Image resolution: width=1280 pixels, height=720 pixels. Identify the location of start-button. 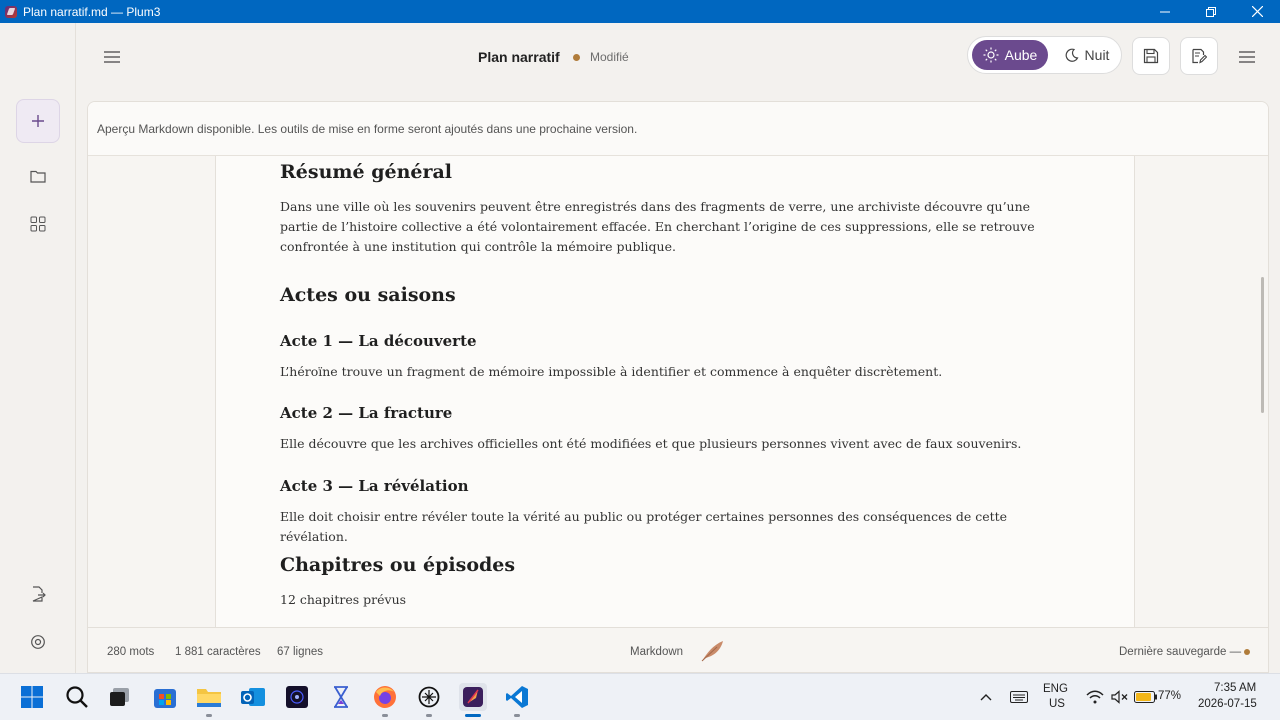
(32, 697).